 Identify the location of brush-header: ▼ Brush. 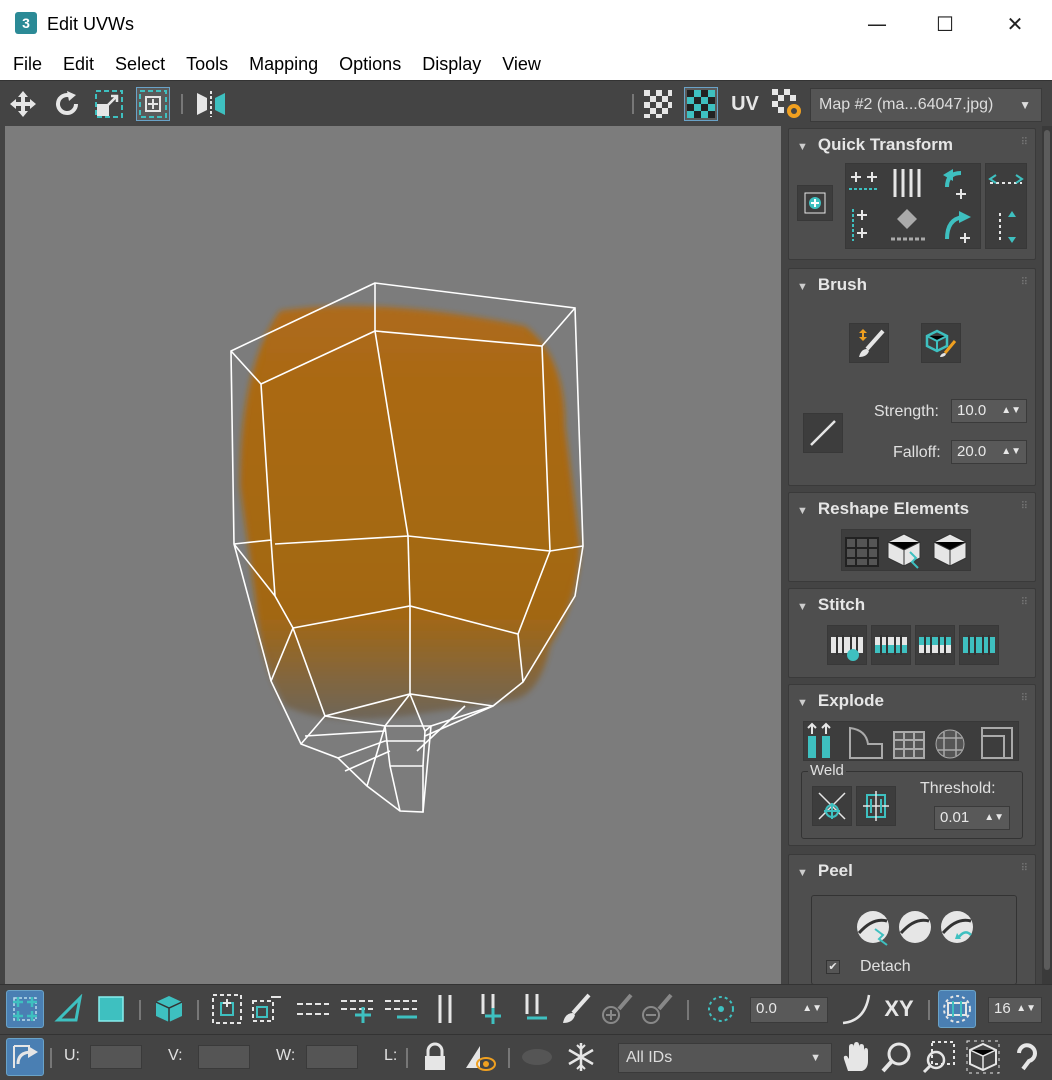
(832, 285).